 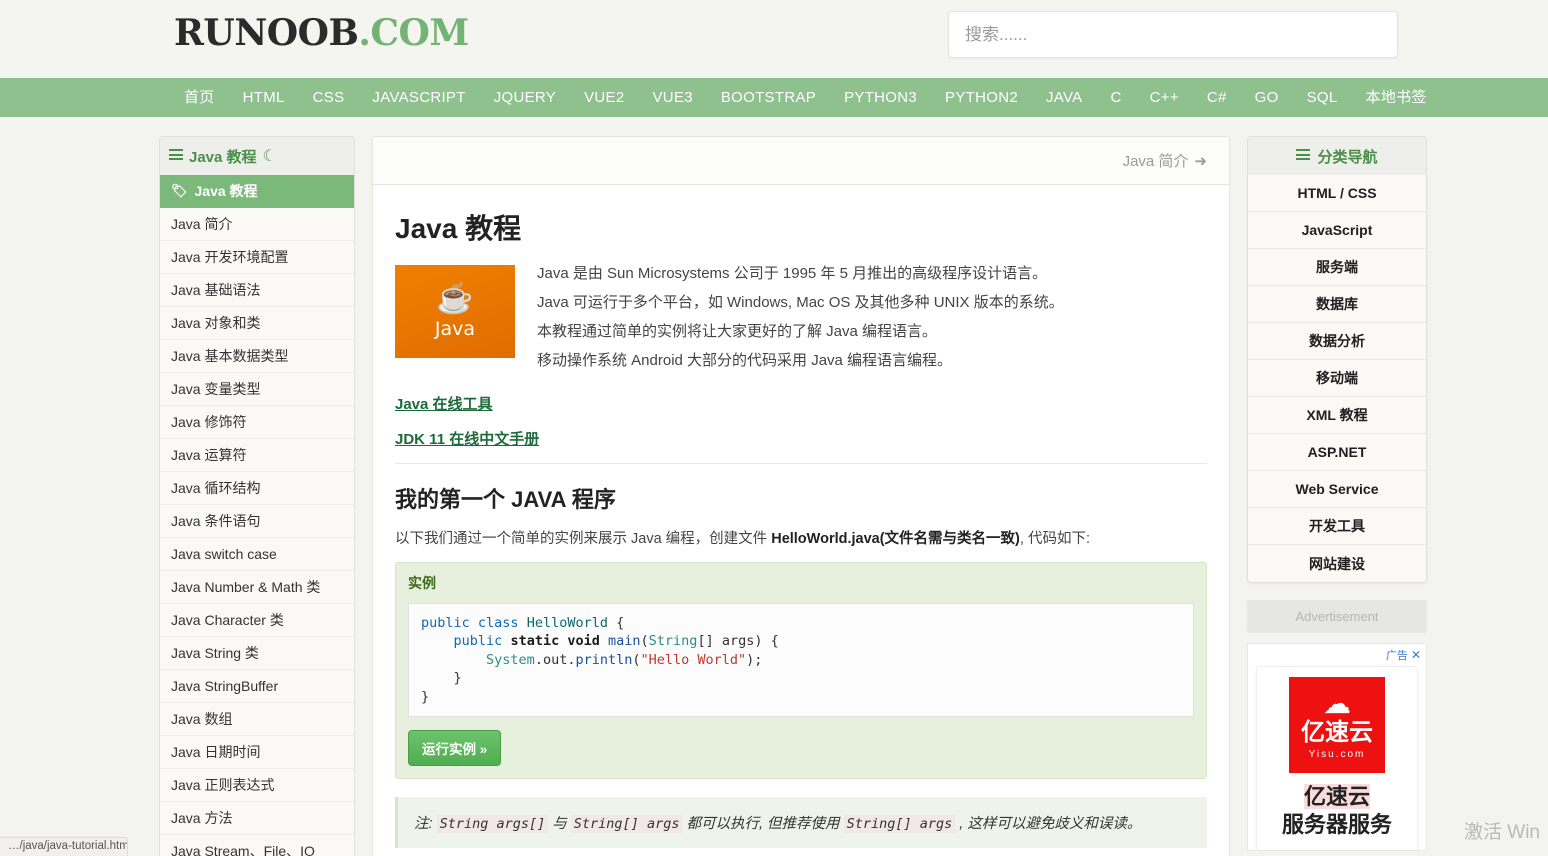 I want to click on sidebar-item: Java 正则表达式, so click(x=257, y=785).